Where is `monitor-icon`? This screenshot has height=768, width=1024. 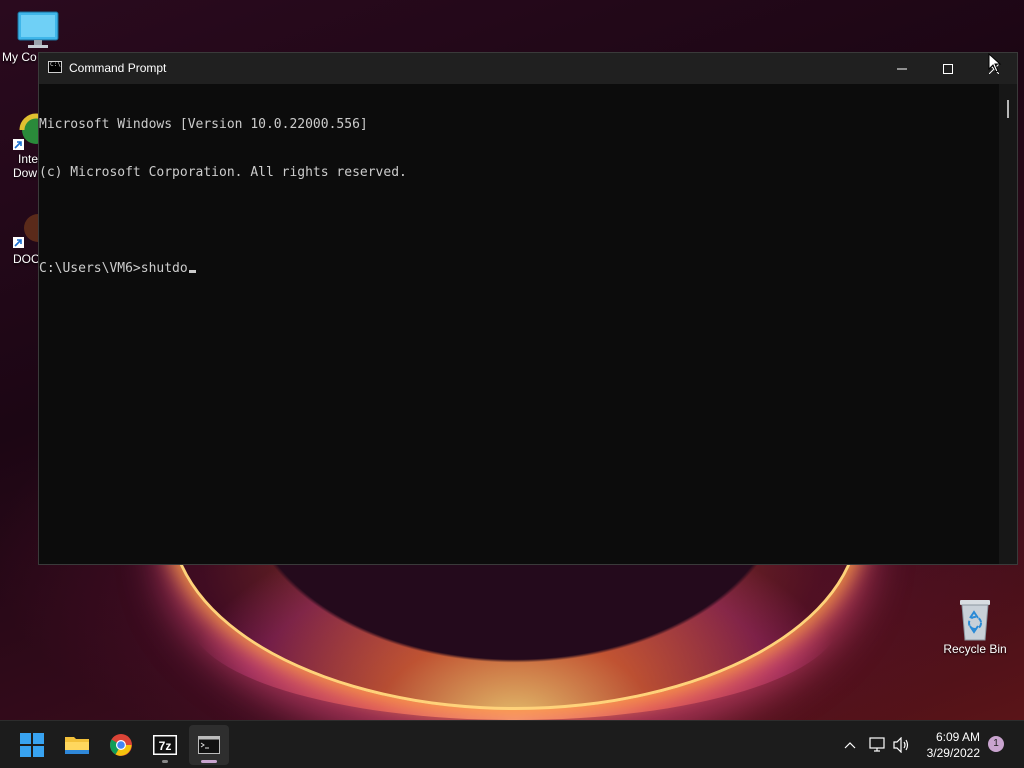
monitor-icon is located at coordinates (38, 29).